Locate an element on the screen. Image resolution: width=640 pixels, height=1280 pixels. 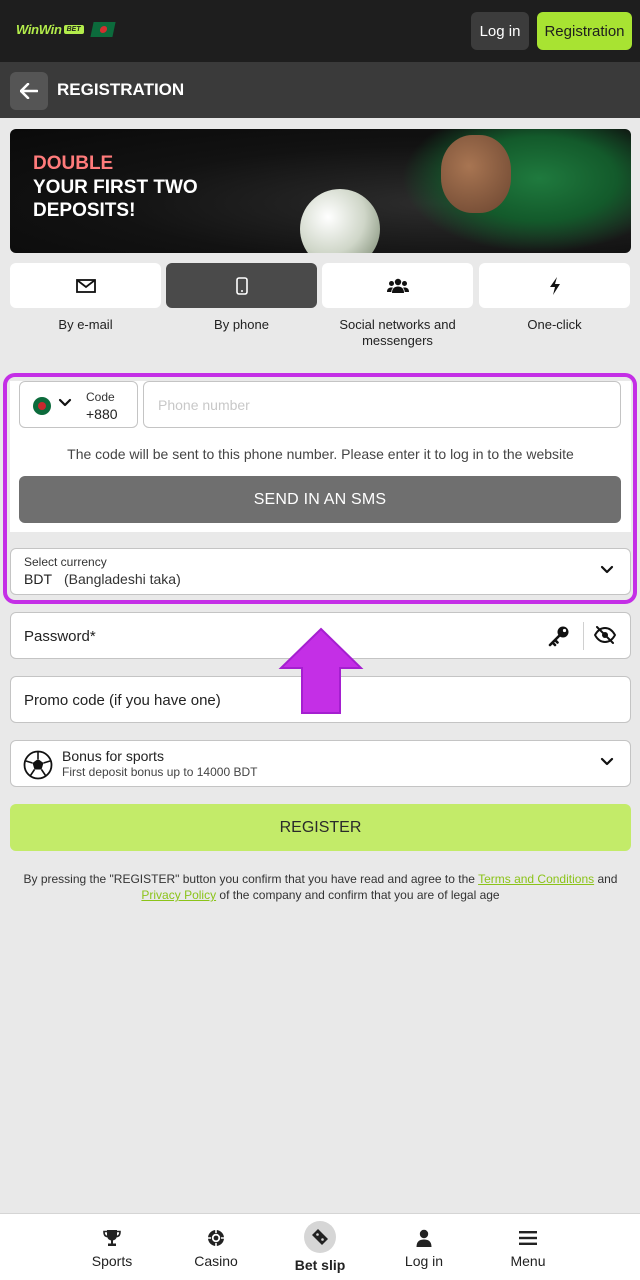
terms-link: Terms and Conditions is located at coordinates (536, 879).